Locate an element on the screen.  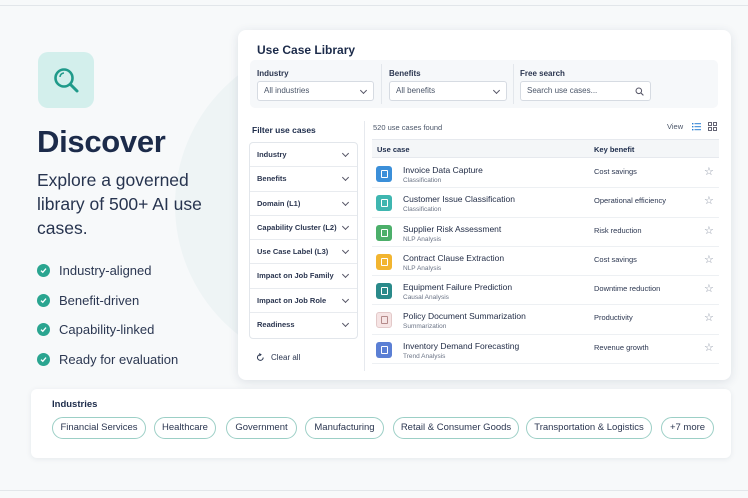
clear-all-button: Clear all is located at coordinates (278, 357).